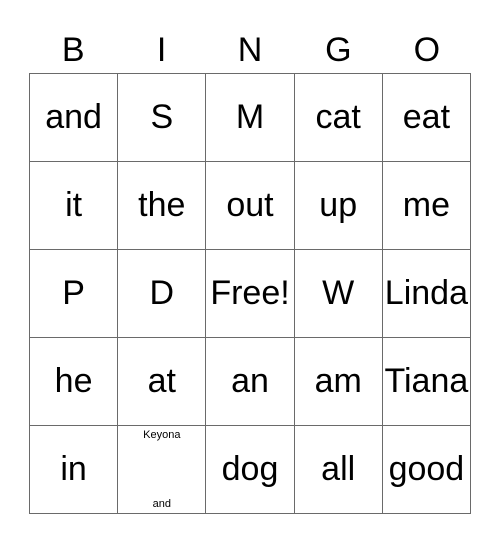 The width and height of the screenshot is (500, 544). What do you see at coordinates (162, 382) in the screenshot?
I see `bingo-cell: at` at bounding box center [162, 382].